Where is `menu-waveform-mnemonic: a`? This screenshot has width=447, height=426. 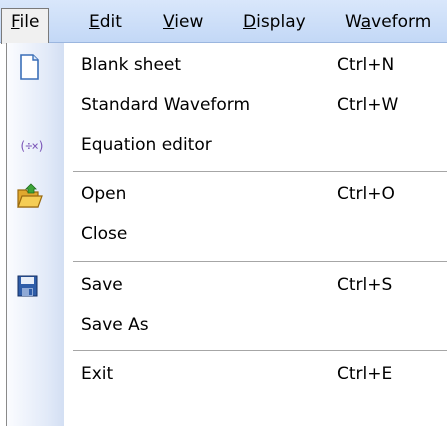
menu-waveform-mnemonic: a is located at coordinates (366, 22).